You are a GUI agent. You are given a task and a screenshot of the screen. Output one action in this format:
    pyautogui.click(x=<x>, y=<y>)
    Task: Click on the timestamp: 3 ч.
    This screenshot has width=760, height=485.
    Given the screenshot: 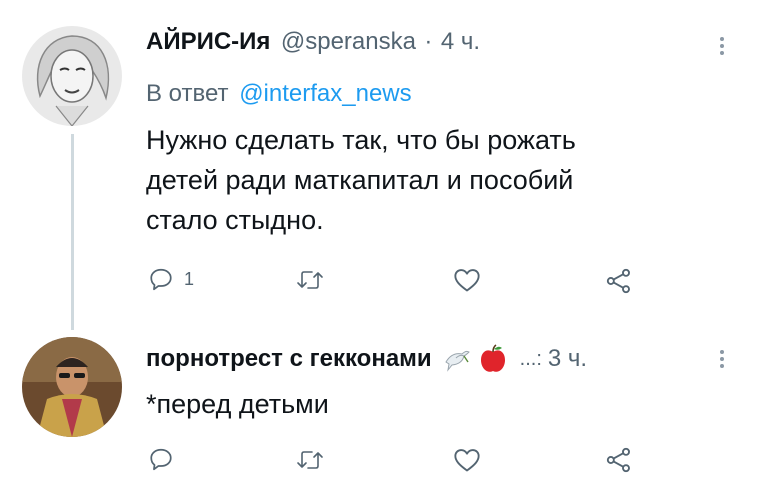 What is the action you would take?
    pyautogui.click(x=567, y=359)
    